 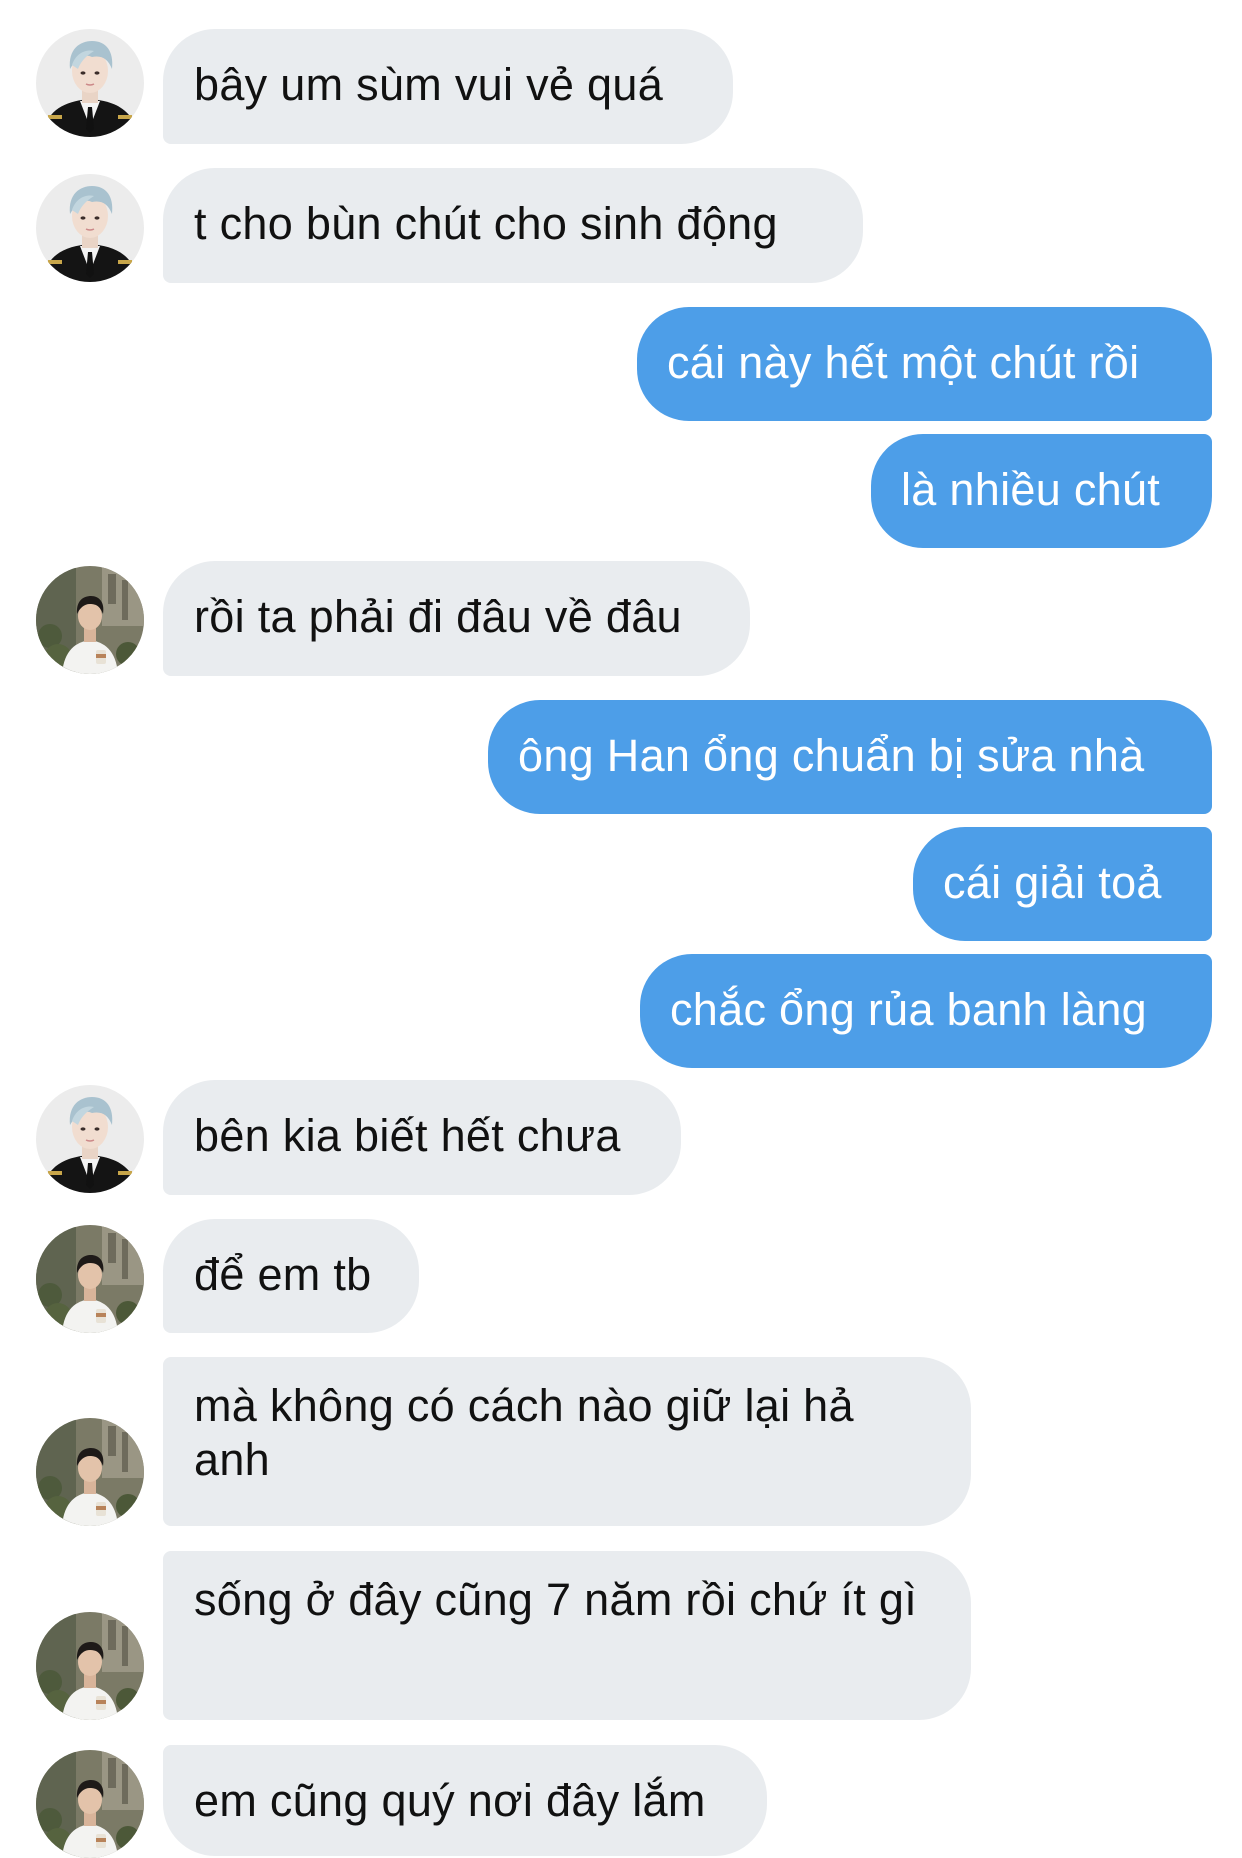 What do you see at coordinates (422, 1137) in the screenshot?
I see `incoming-message-bubble: bên kia biết hết chưa` at bounding box center [422, 1137].